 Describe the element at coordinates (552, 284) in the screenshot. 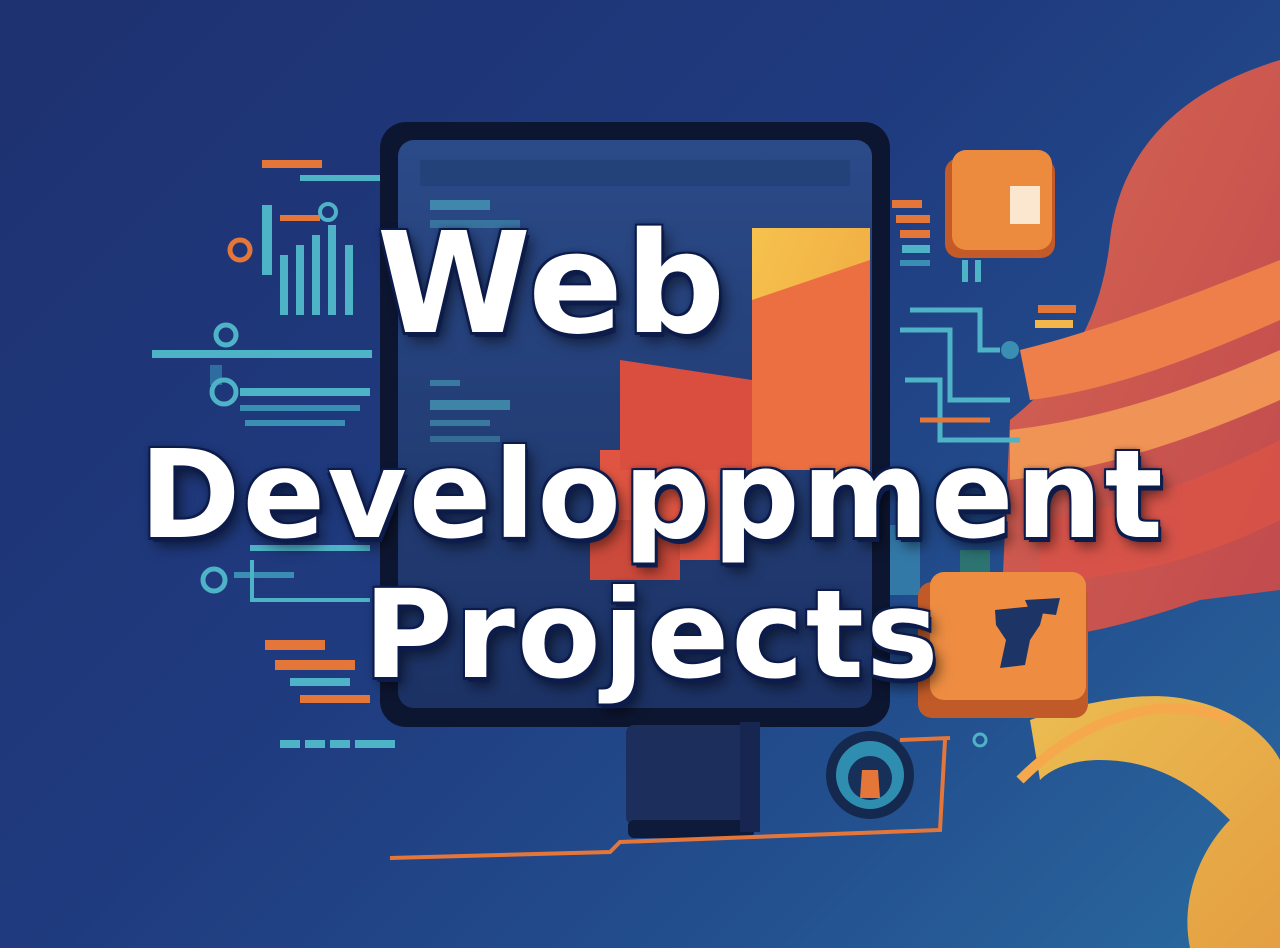

I see `headline-line-1: Web` at that location.